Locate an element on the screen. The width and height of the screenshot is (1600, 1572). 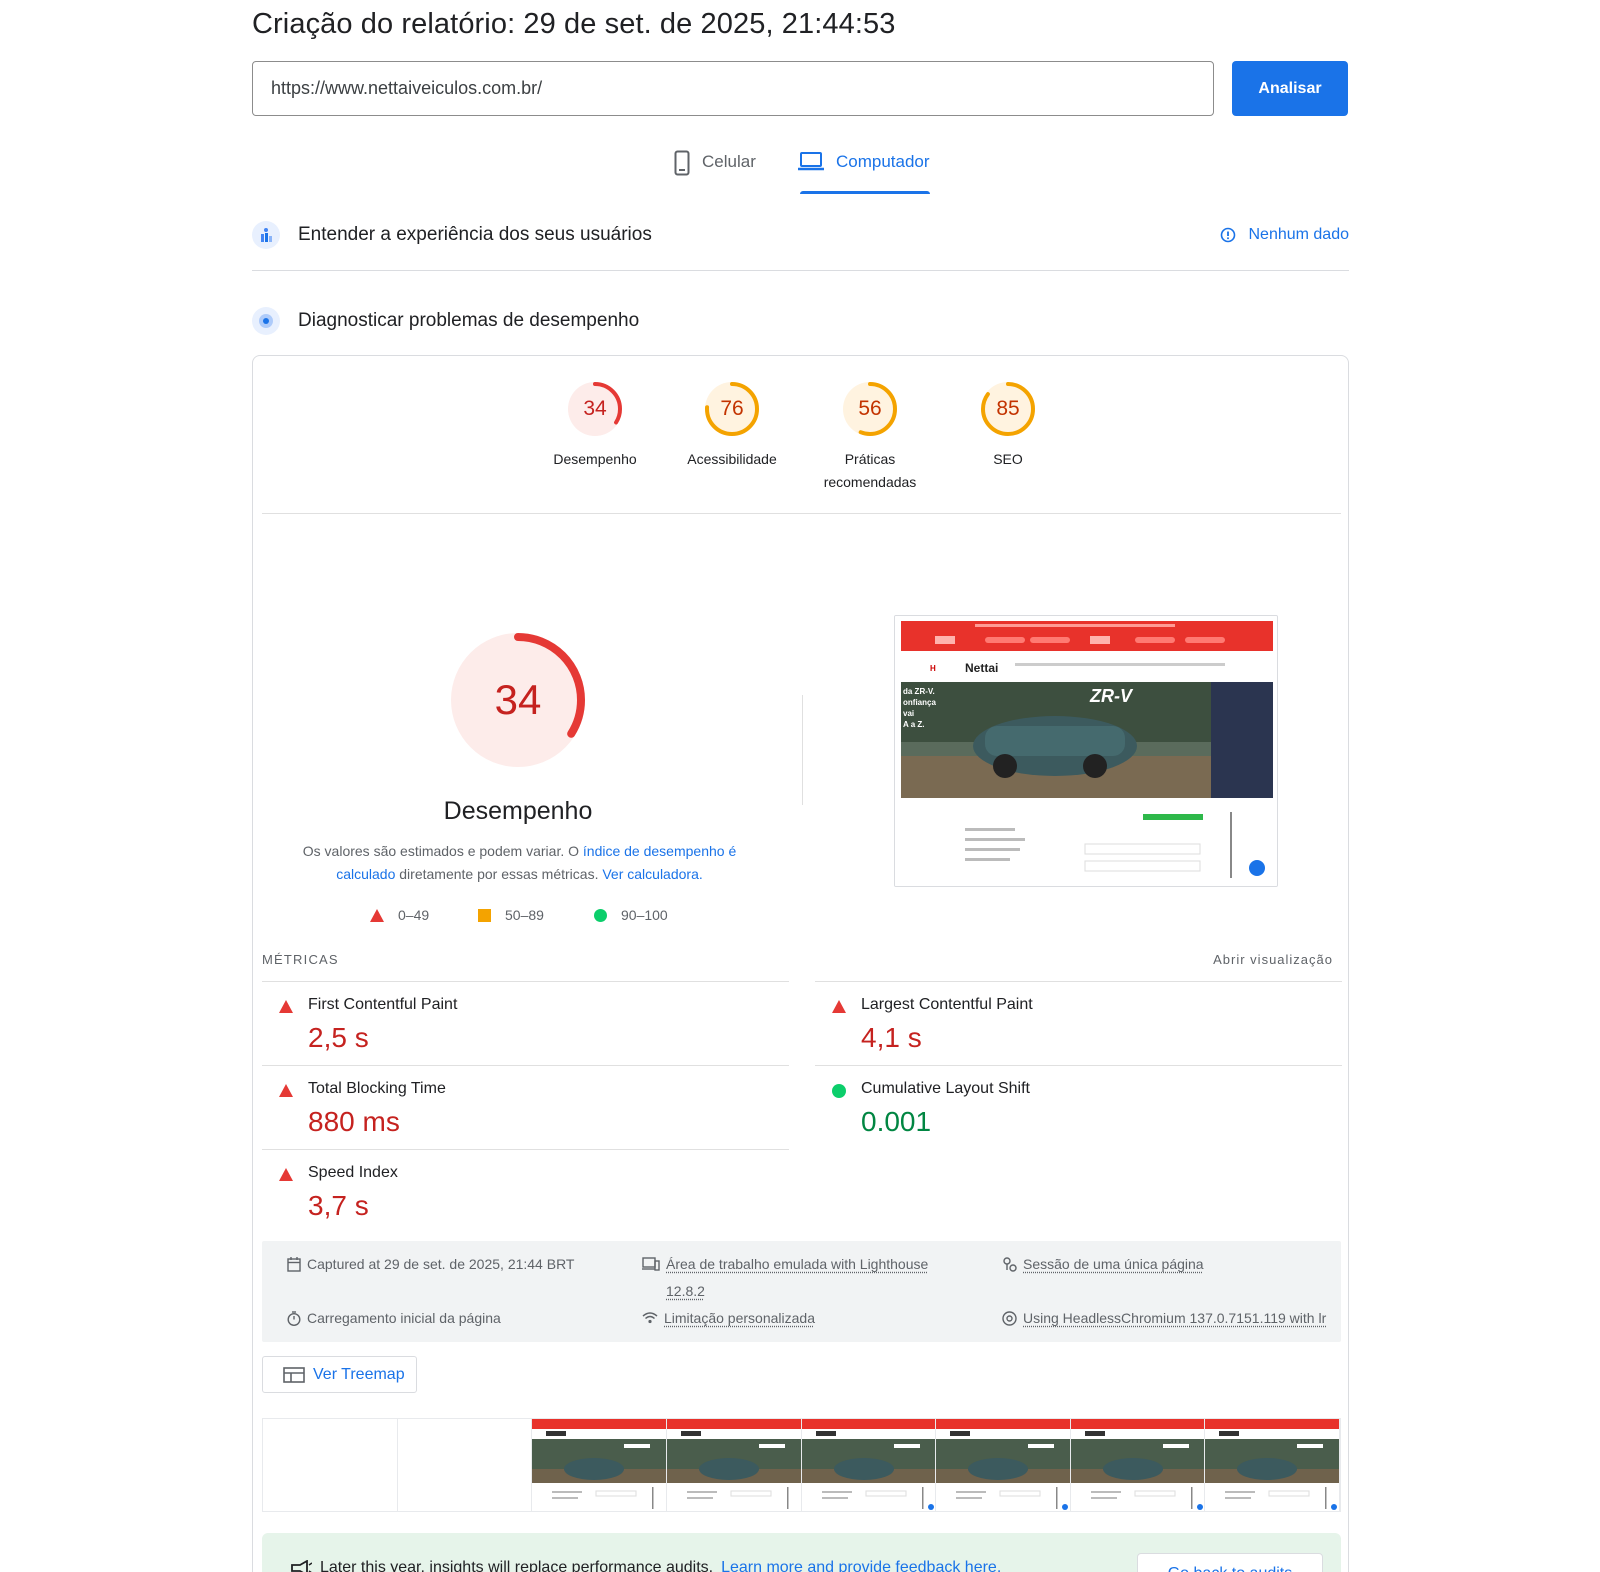
metric-tbt: Total Blocking Time 880 ms is located at coordinates (525, 1107).